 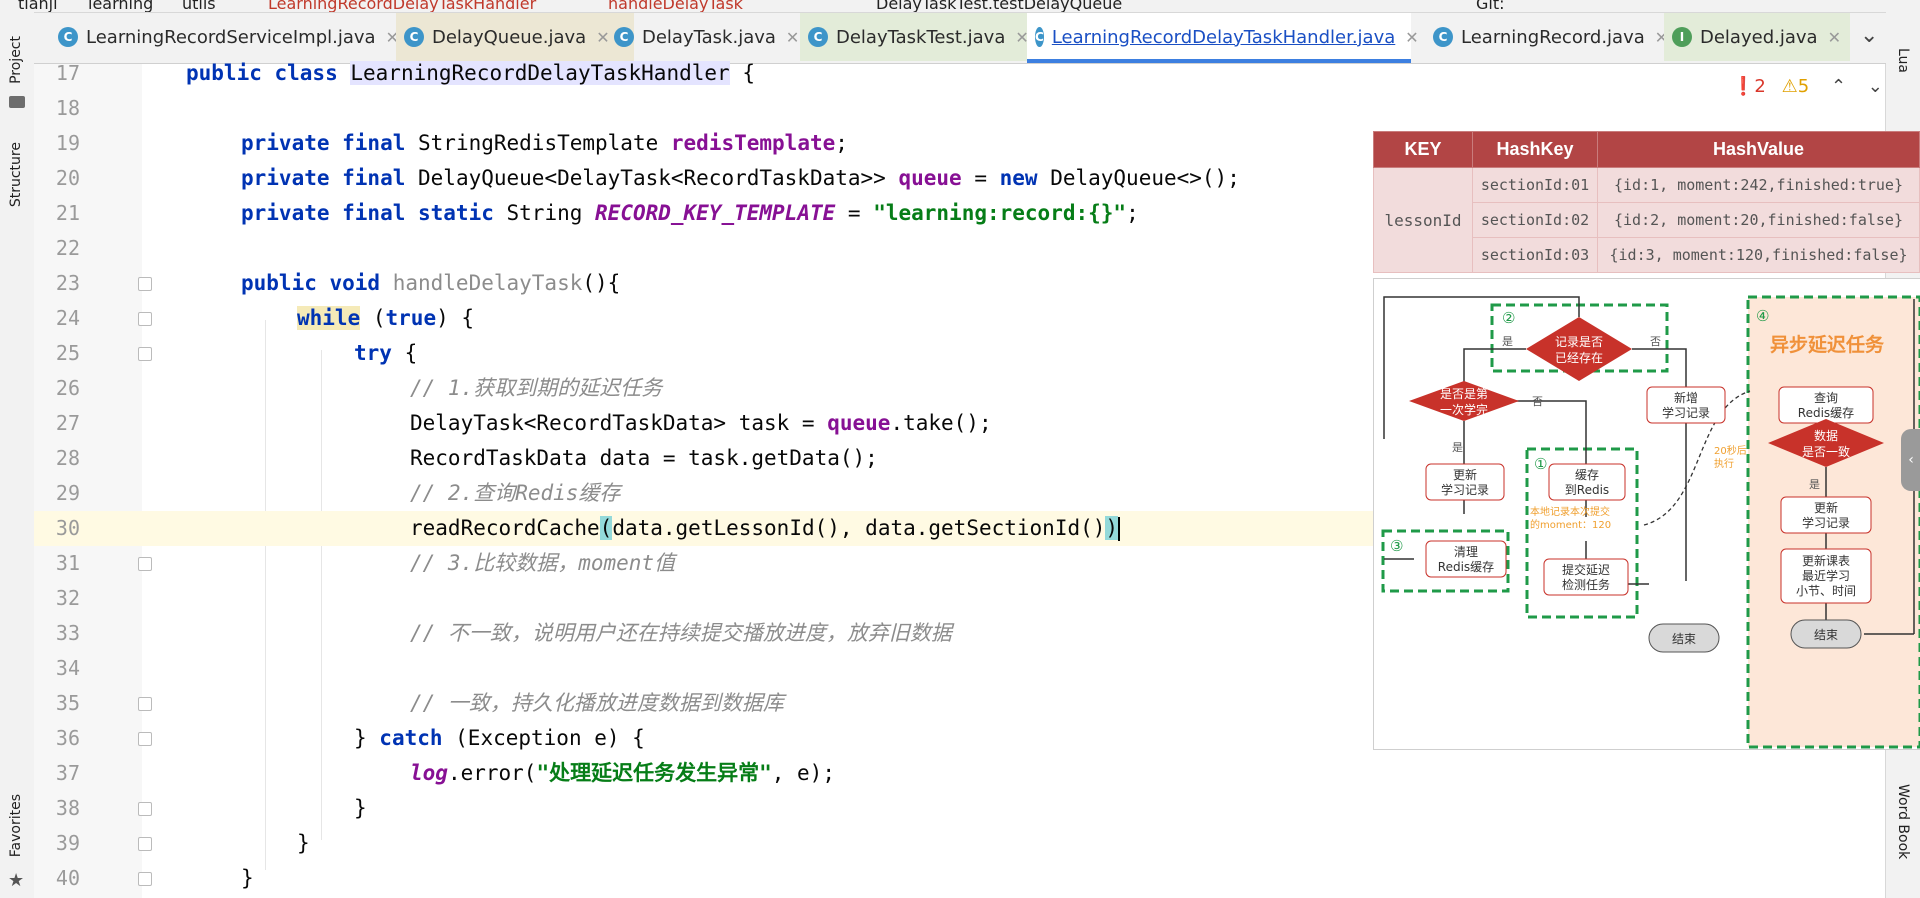 I want to click on class-icon: C, so click(x=68, y=37).